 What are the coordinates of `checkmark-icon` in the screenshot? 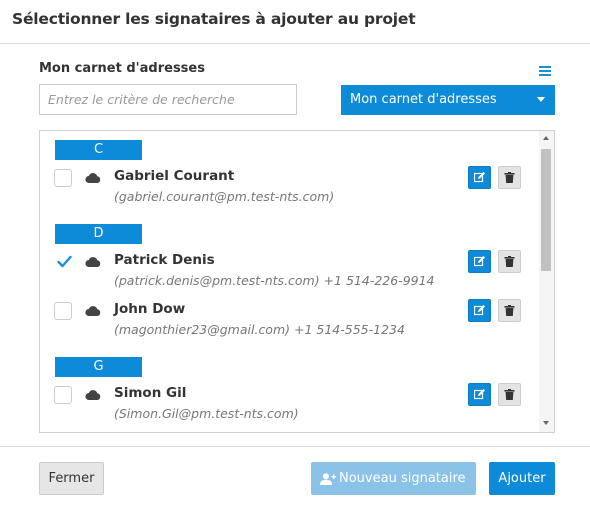 It's located at (64, 261).